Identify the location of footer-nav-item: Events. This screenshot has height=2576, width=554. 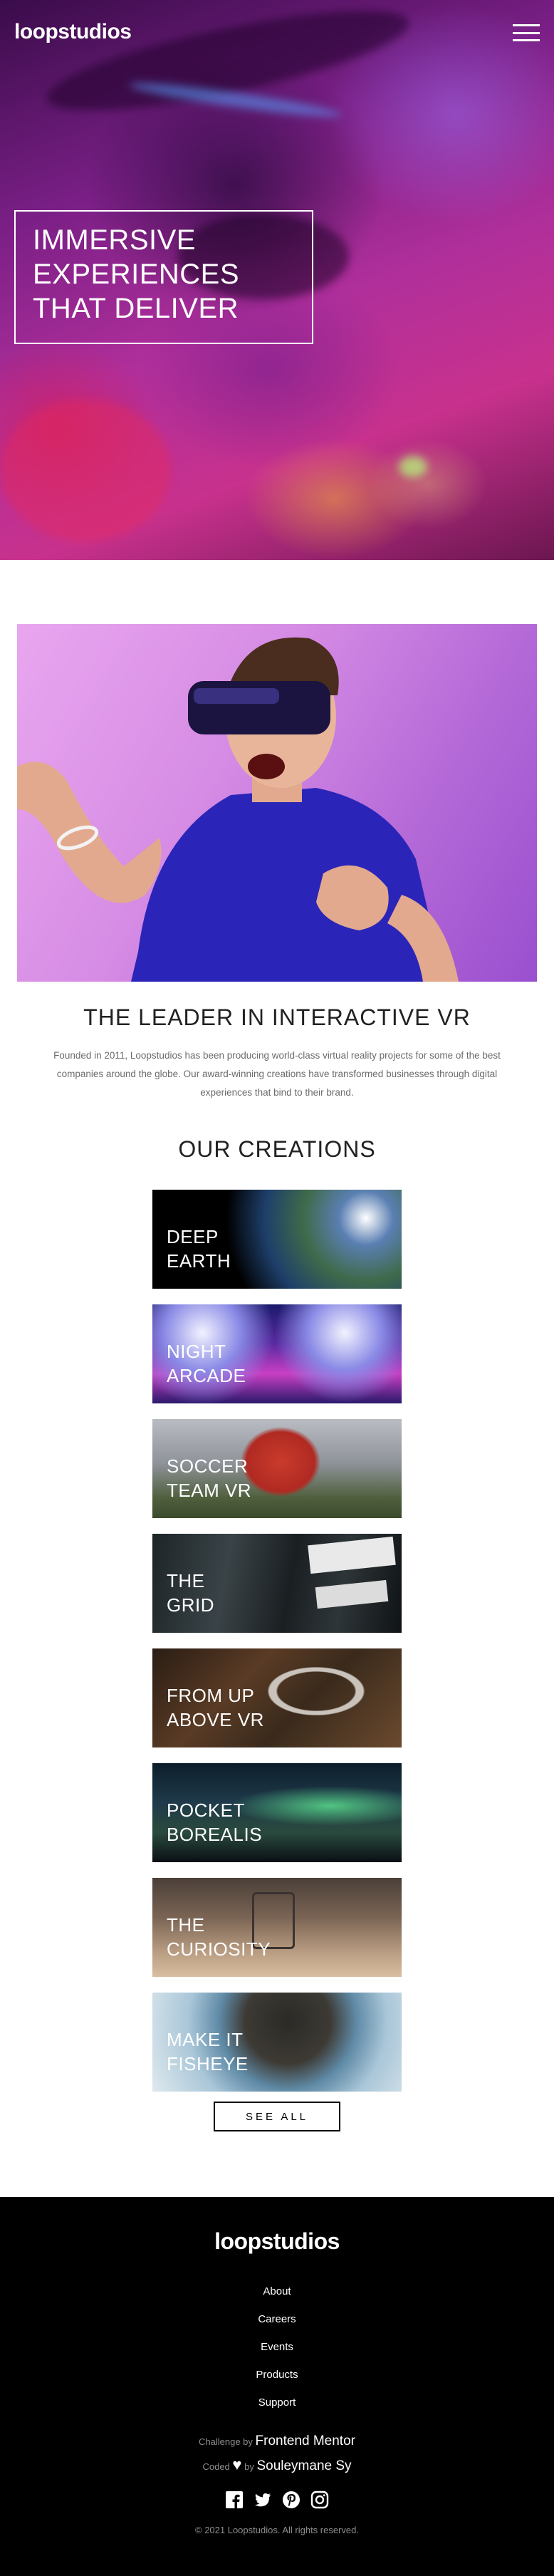
(277, 2347).